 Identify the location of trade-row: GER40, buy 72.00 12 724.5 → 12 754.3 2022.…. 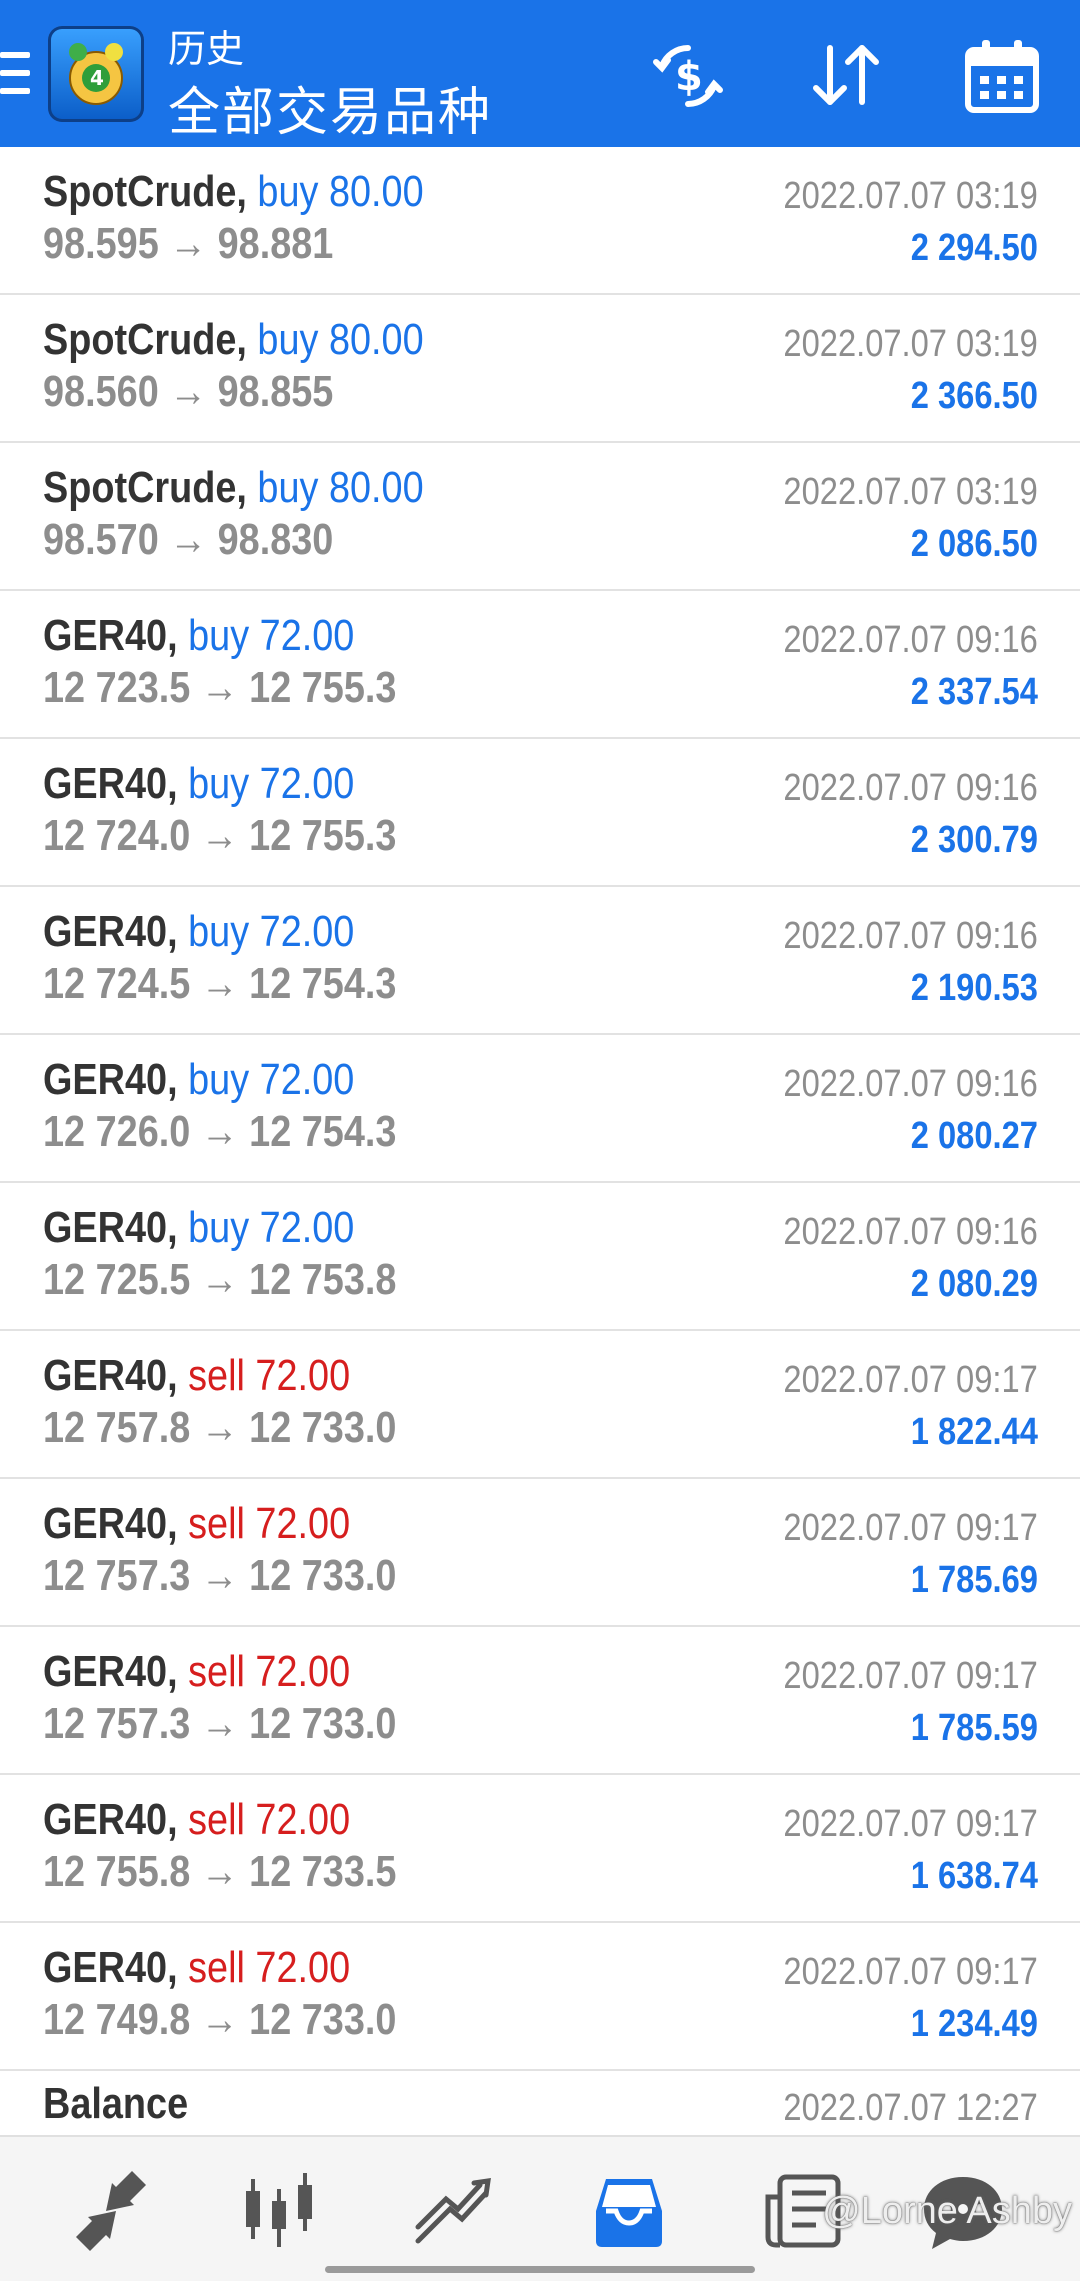
(540, 961).